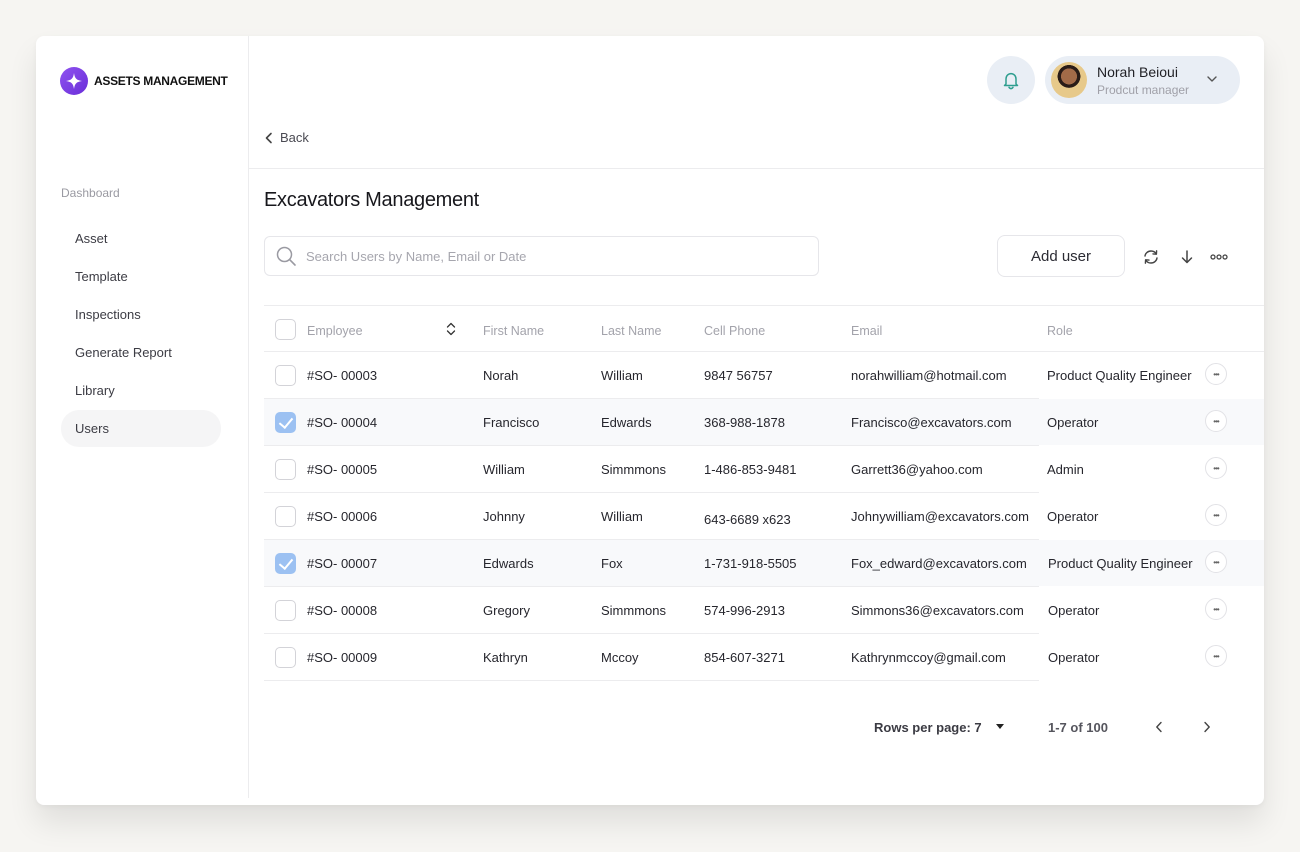 This screenshot has height=852, width=1300. What do you see at coordinates (1060, 329) in the screenshot?
I see `column-header-role: Role` at bounding box center [1060, 329].